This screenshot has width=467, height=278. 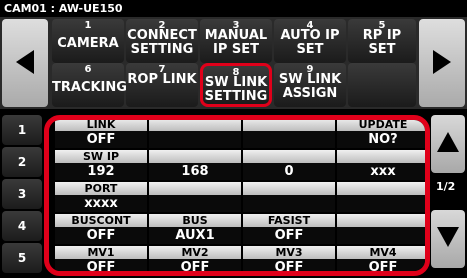 I want to click on mv4-cell: MV4 OFF, so click(x=381, y=258).